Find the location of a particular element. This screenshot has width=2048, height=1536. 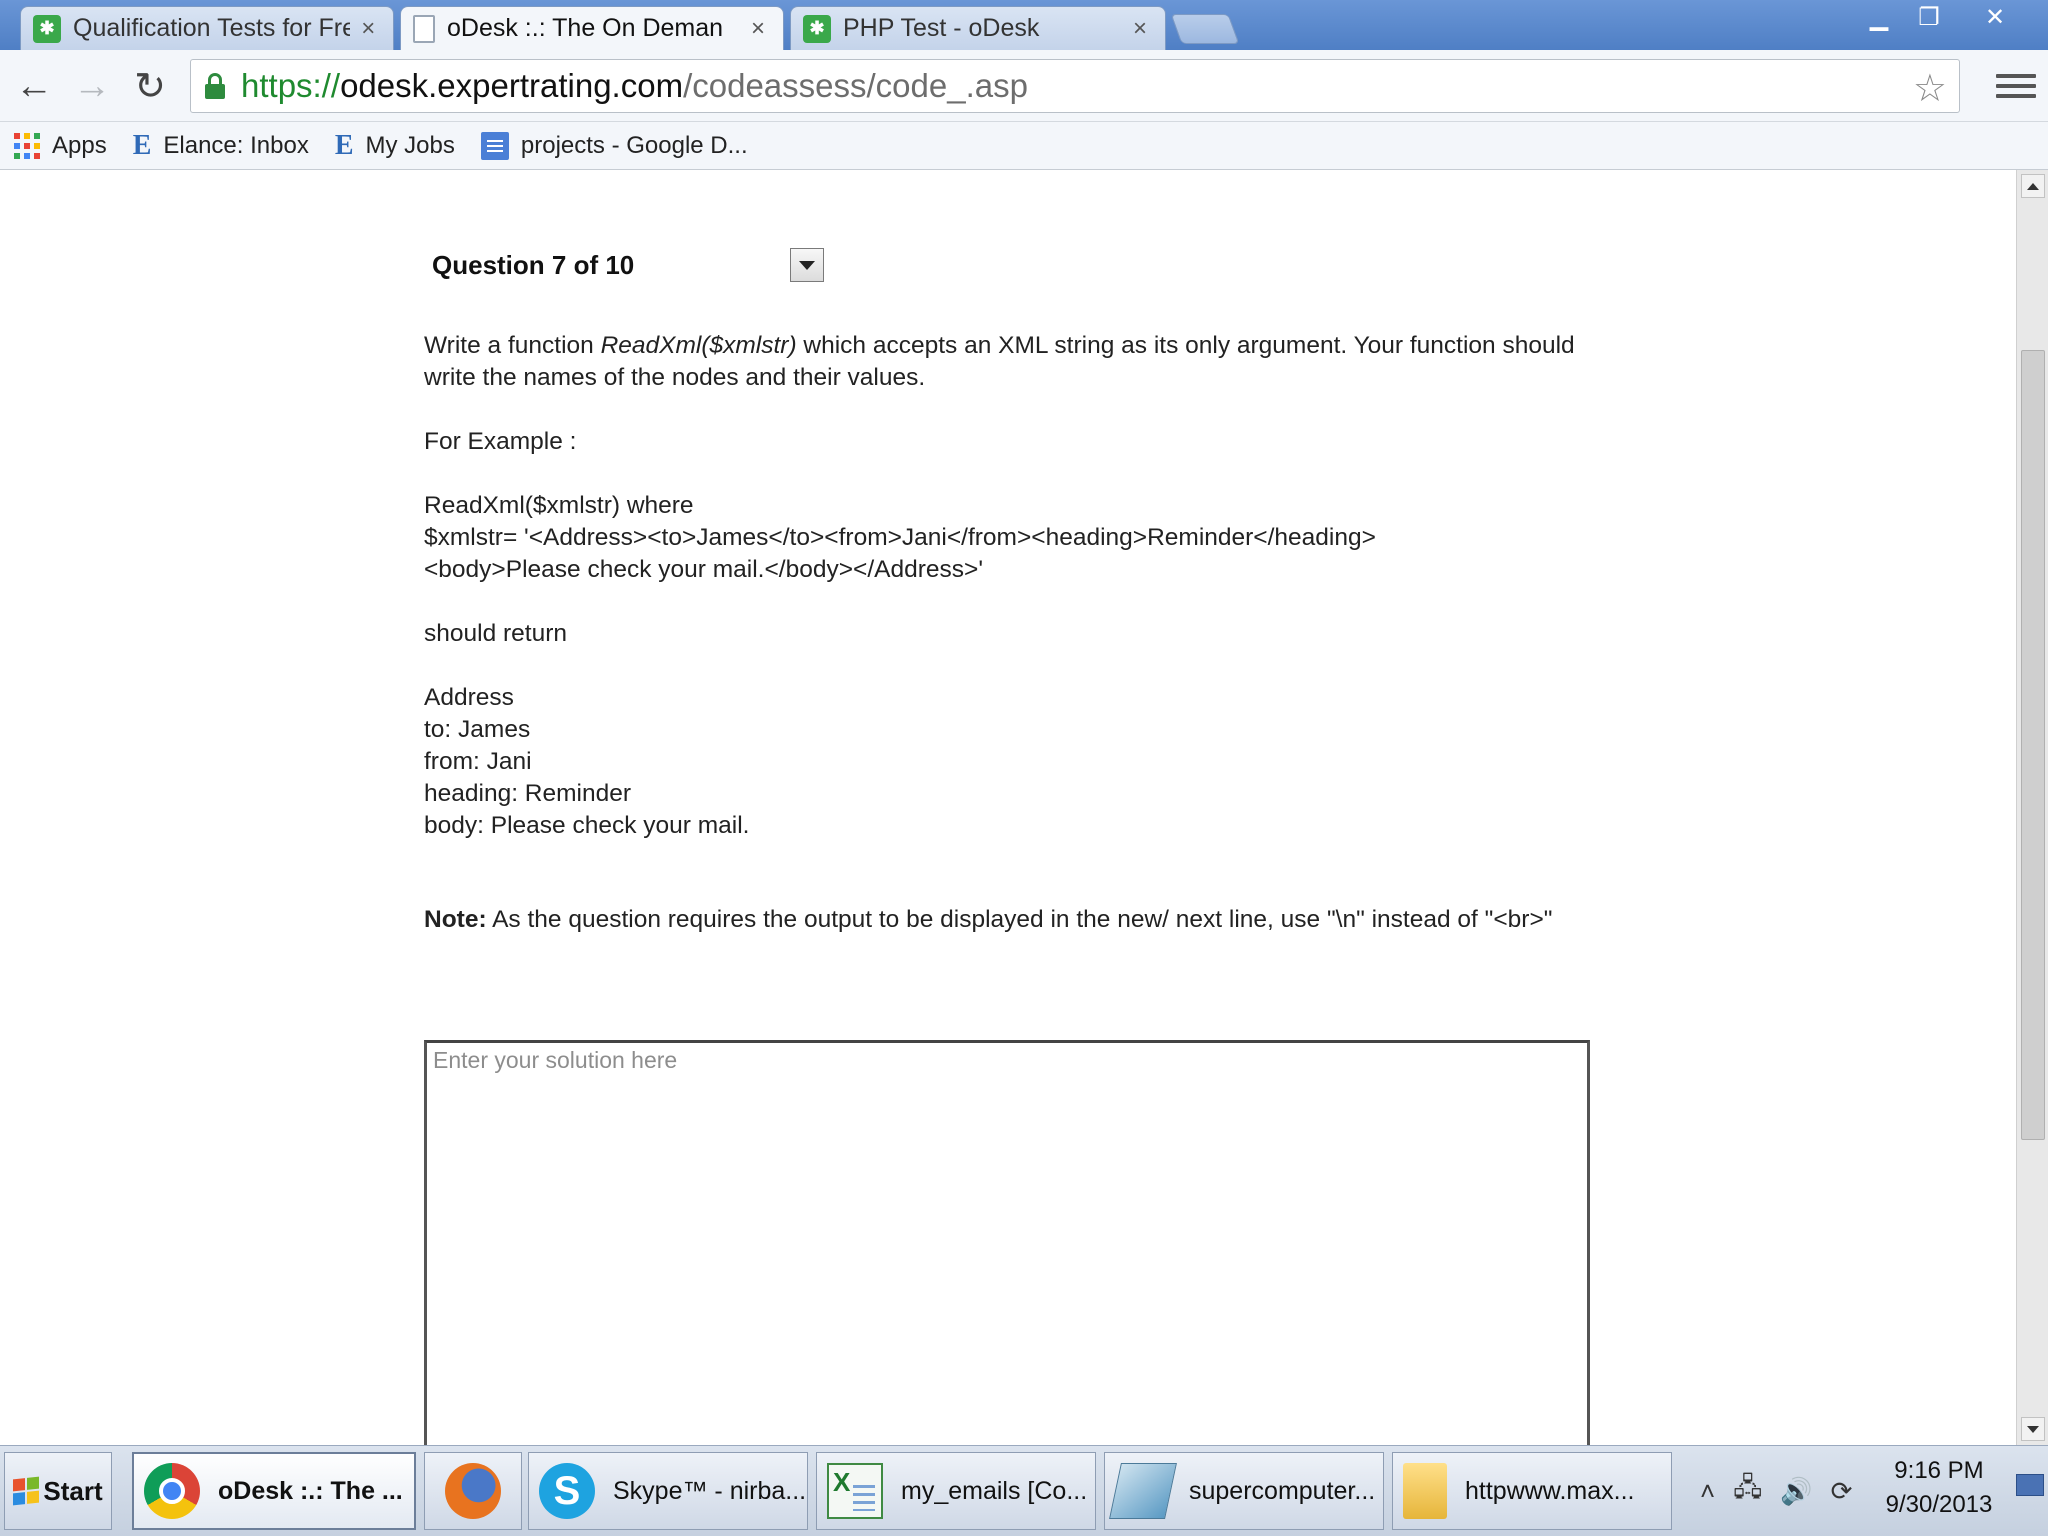

note-label: Note: is located at coordinates (455, 919).